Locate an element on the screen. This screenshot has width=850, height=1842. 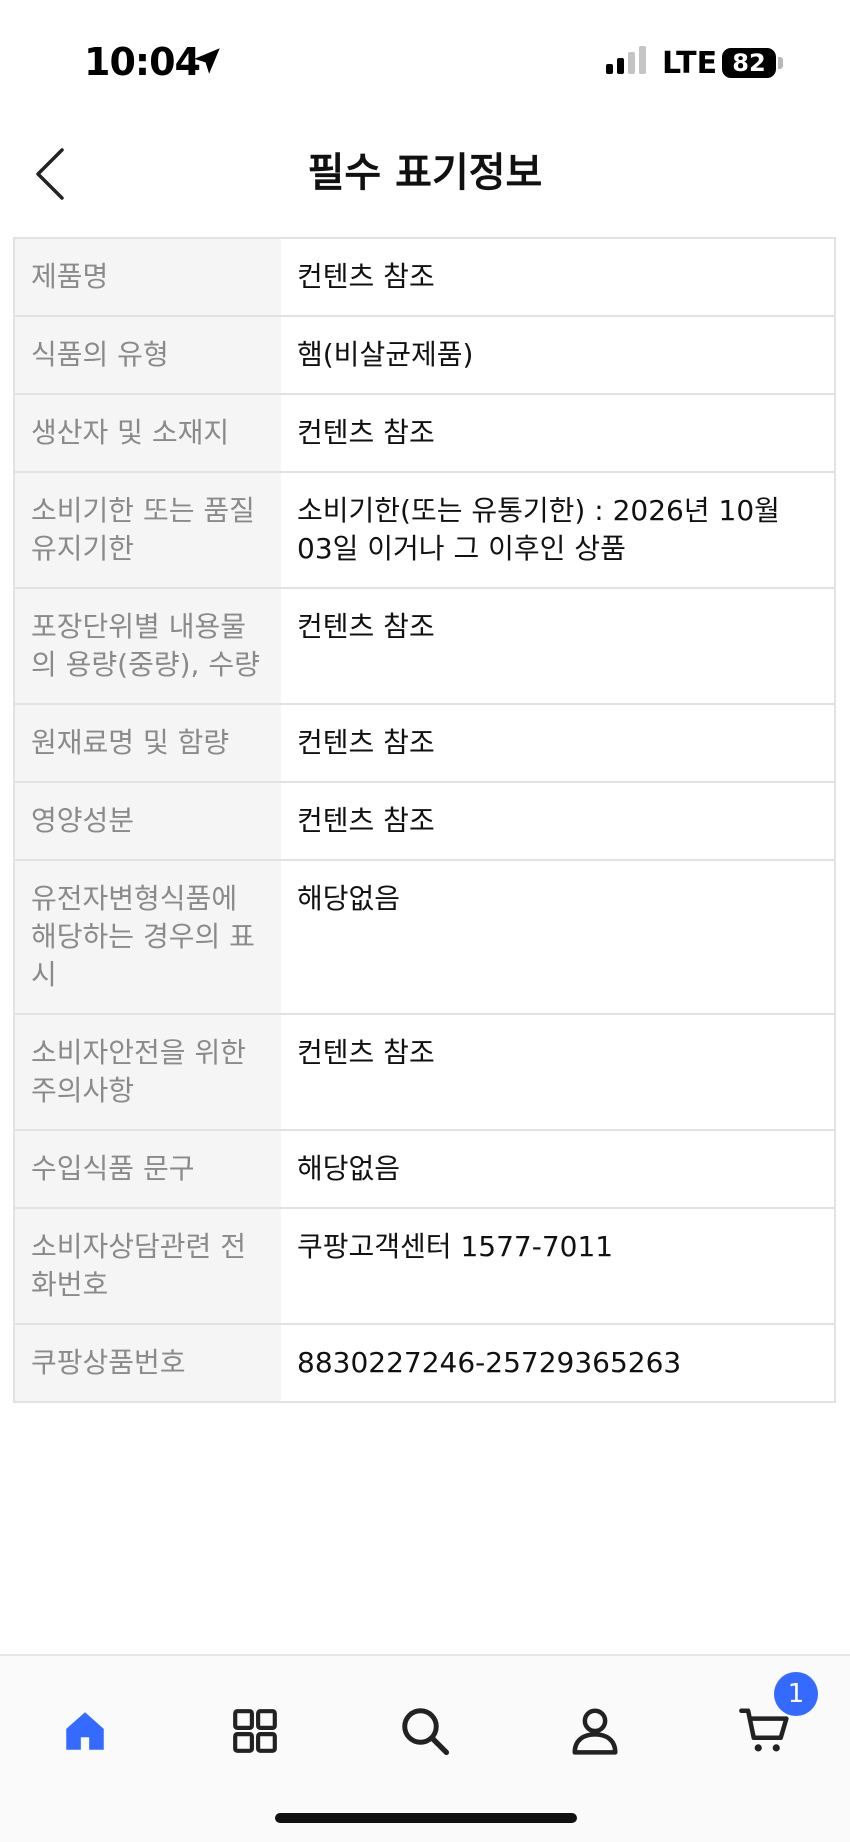
search-icon is located at coordinates (426, 1732).